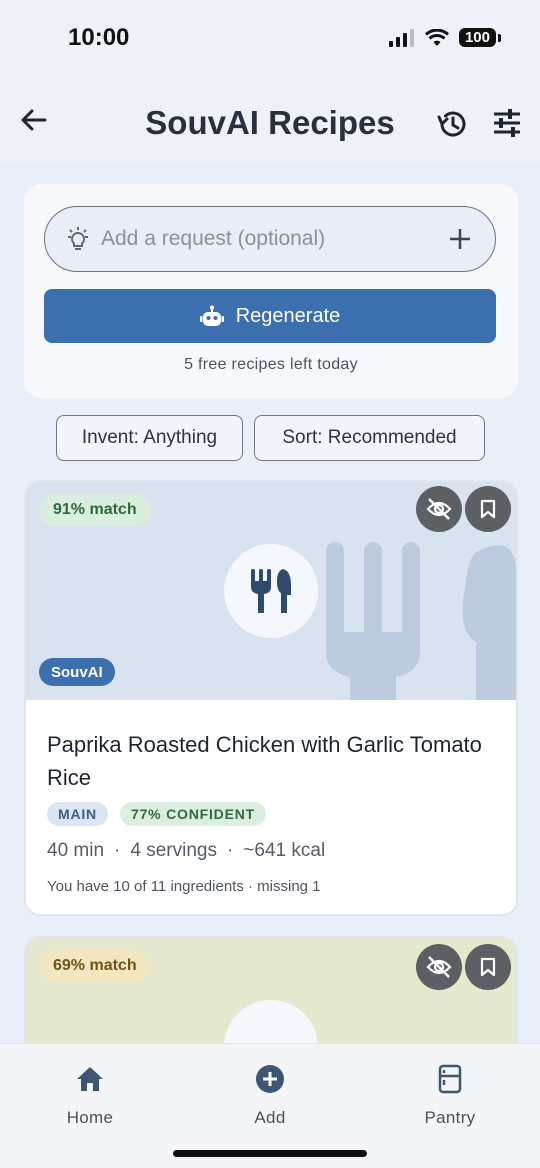 Image resolution: width=540 pixels, height=1168 pixels. What do you see at coordinates (149, 438) in the screenshot?
I see `invent-filter-chip: Invent: Anything` at bounding box center [149, 438].